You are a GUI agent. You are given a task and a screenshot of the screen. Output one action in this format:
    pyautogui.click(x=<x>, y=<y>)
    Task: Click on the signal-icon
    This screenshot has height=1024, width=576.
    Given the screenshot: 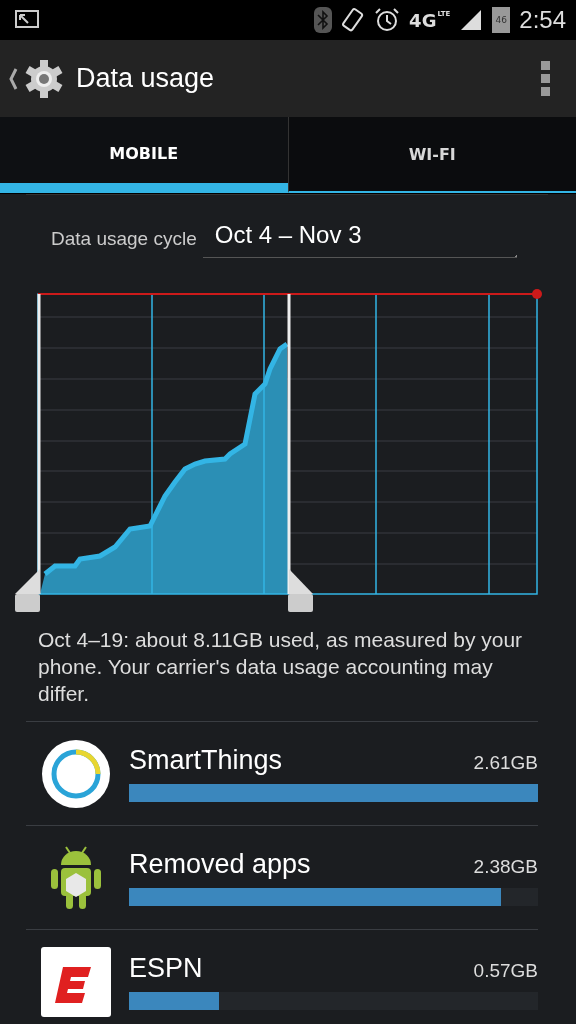 What is the action you would take?
    pyautogui.click(x=471, y=20)
    